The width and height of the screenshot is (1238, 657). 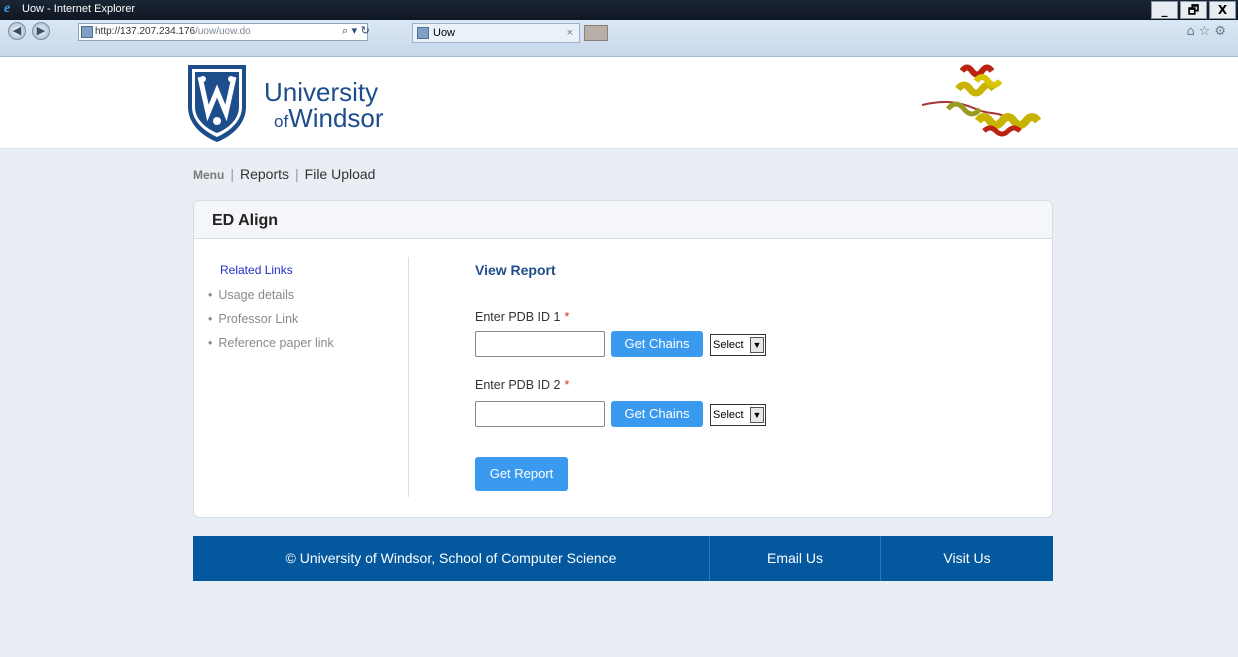 What do you see at coordinates (17, 31) in the screenshot?
I see `back-arrow-icon: ◀` at bounding box center [17, 31].